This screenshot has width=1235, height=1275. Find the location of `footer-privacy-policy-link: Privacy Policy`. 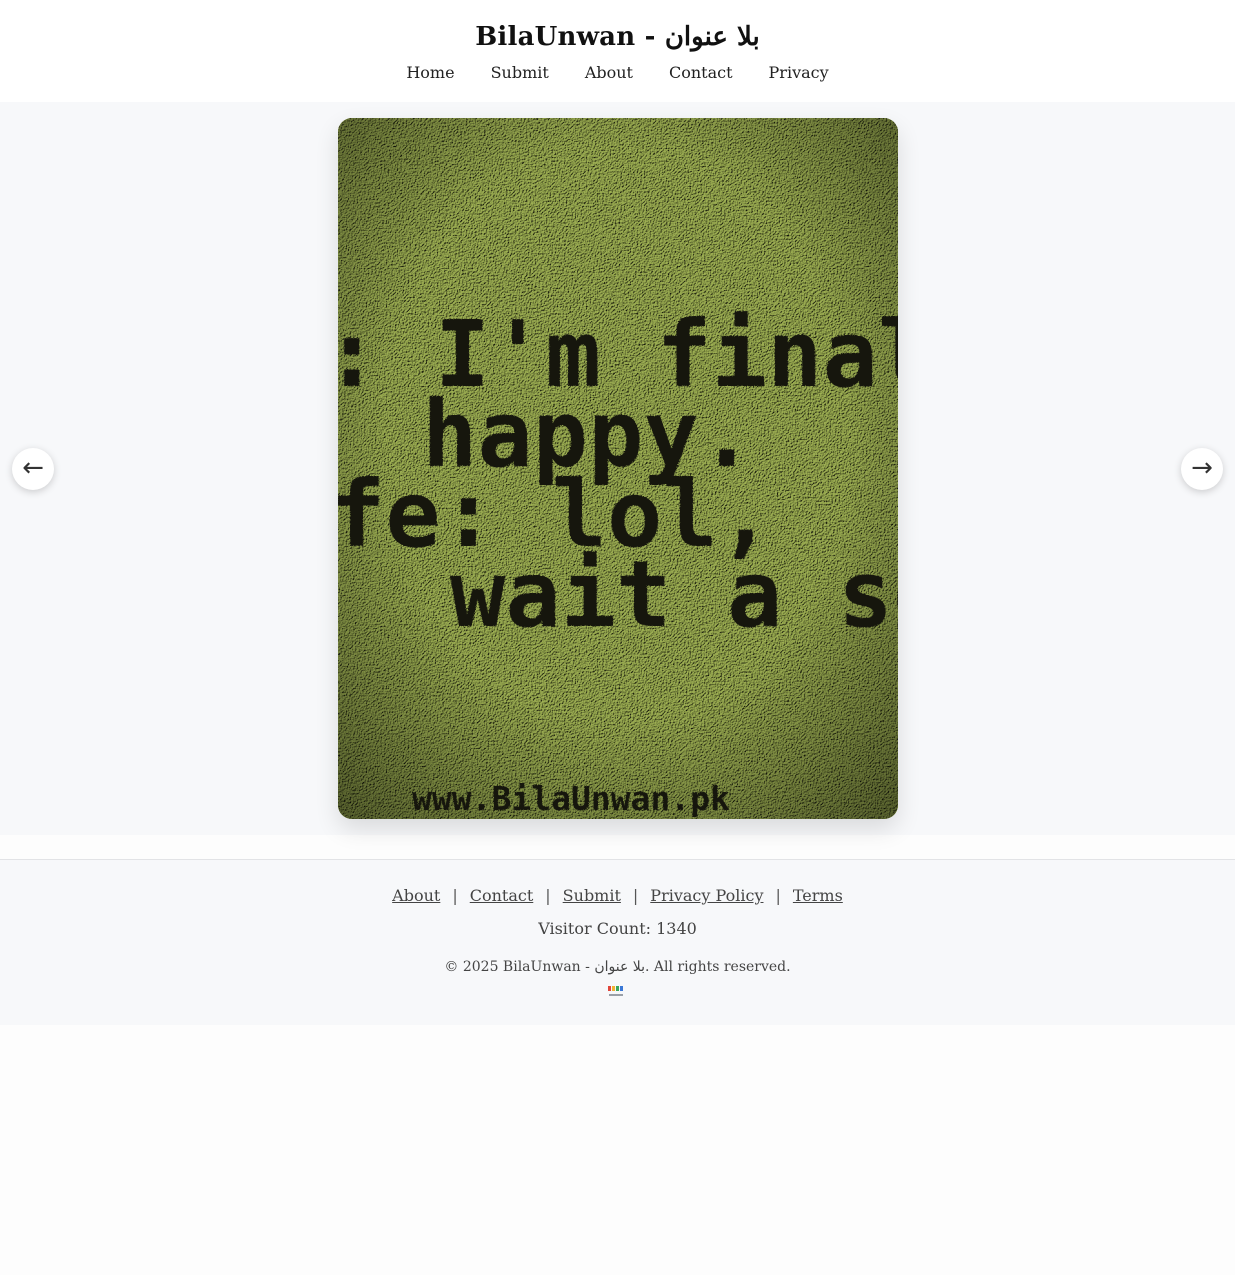

footer-privacy-policy-link: Privacy Policy is located at coordinates (706, 895).